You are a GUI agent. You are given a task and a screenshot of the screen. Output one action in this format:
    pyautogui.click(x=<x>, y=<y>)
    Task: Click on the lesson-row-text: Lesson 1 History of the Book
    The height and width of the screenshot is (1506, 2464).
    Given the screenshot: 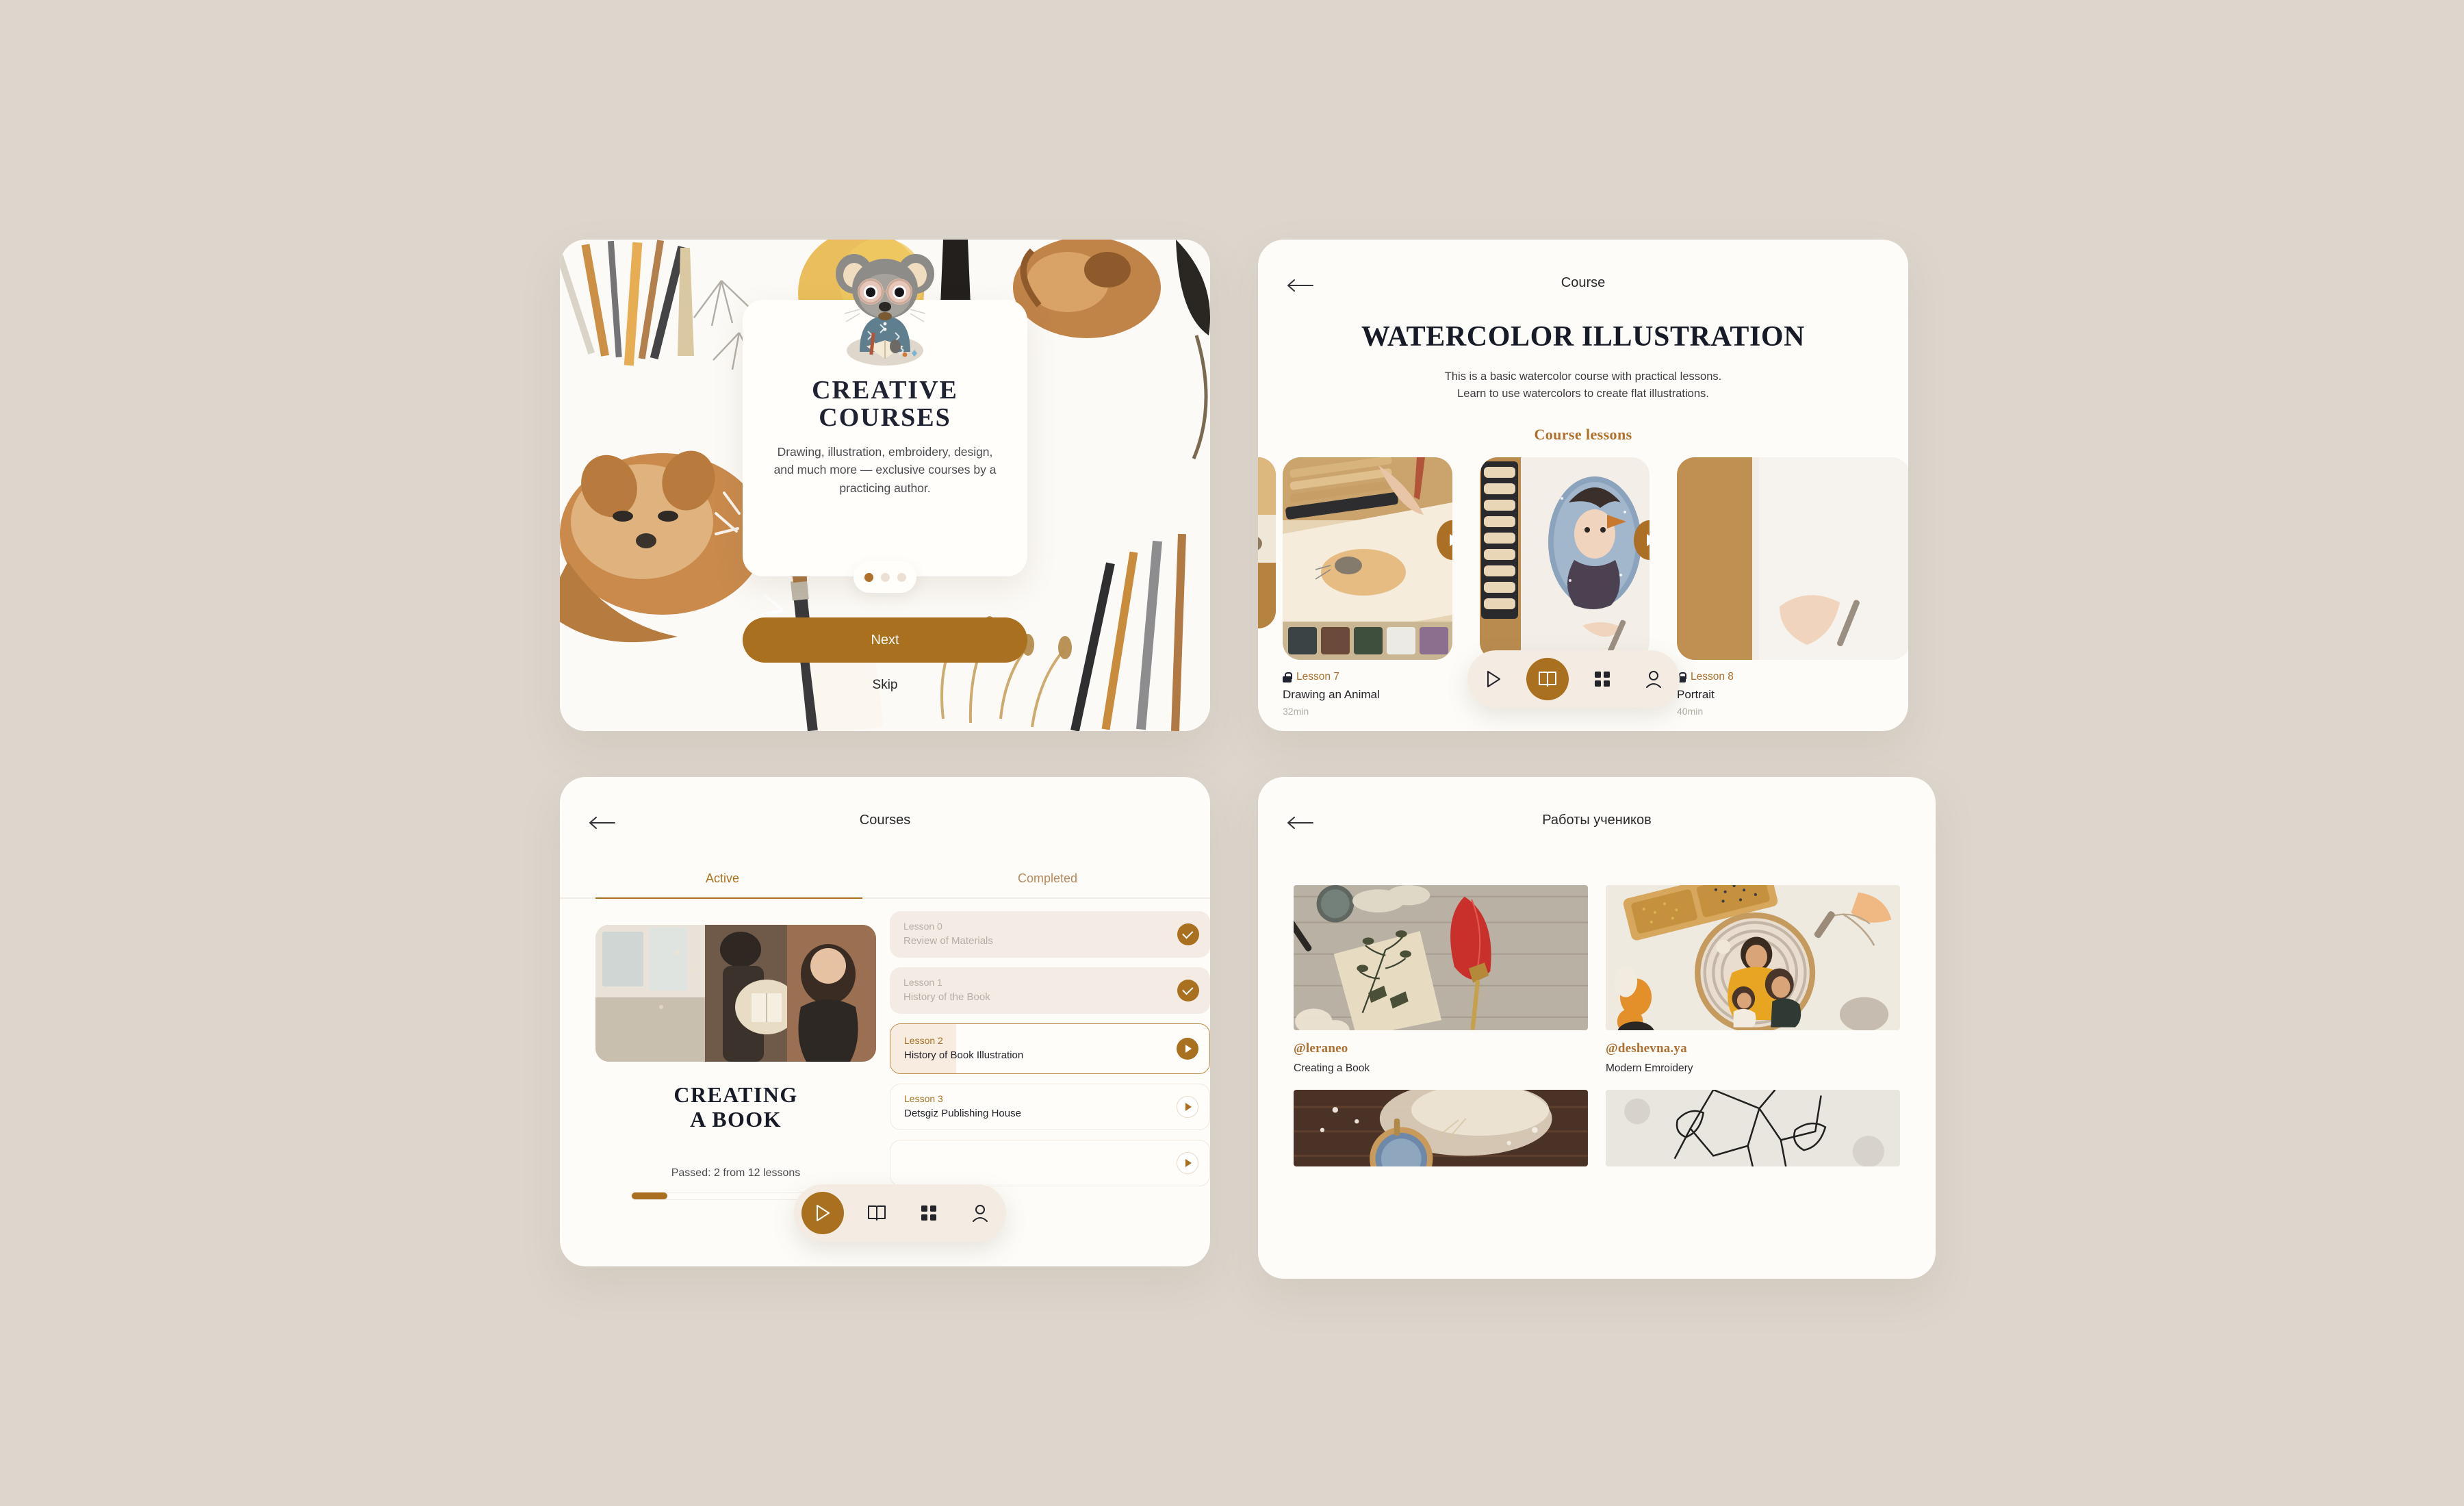 What is the action you would take?
    pyautogui.click(x=946, y=991)
    